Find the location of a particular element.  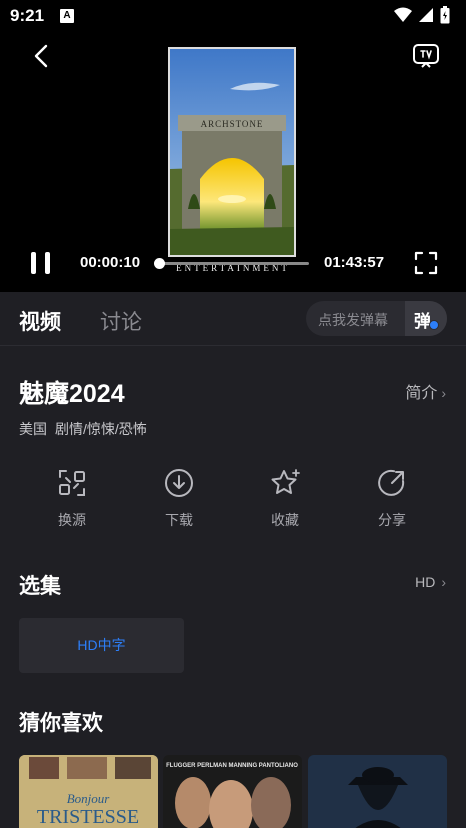

movie-title: 魅魔2024 is located at coordinates (72, 394).